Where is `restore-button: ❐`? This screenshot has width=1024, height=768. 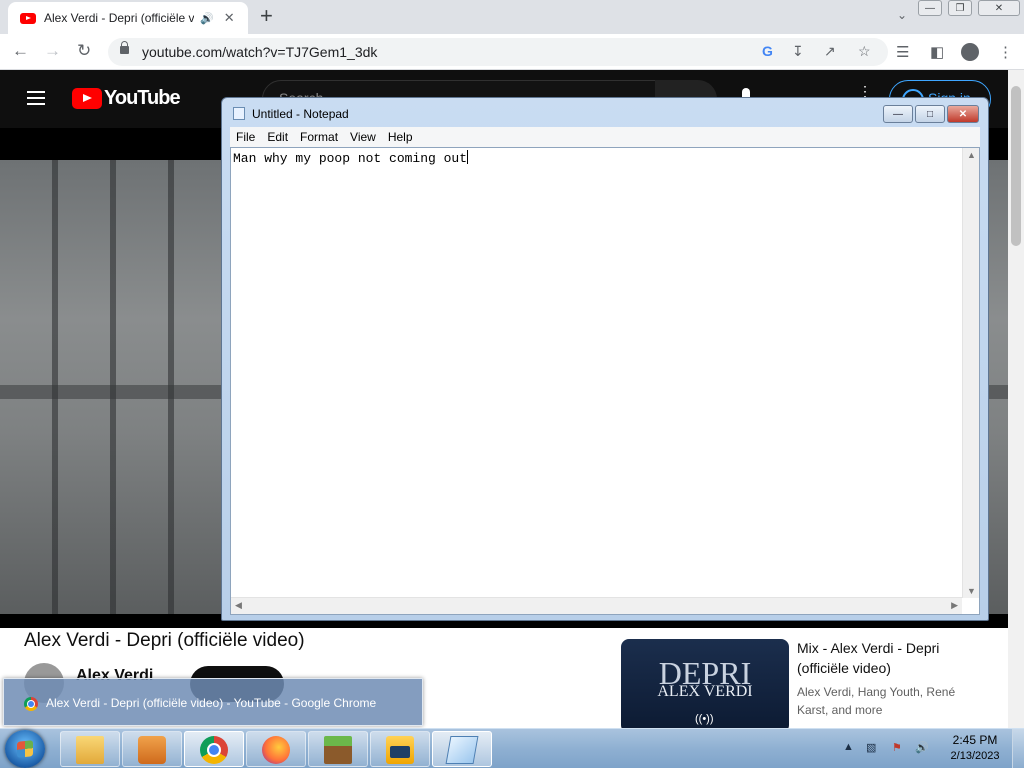
restore-button: ❐ is located at coordinates (960, 8).